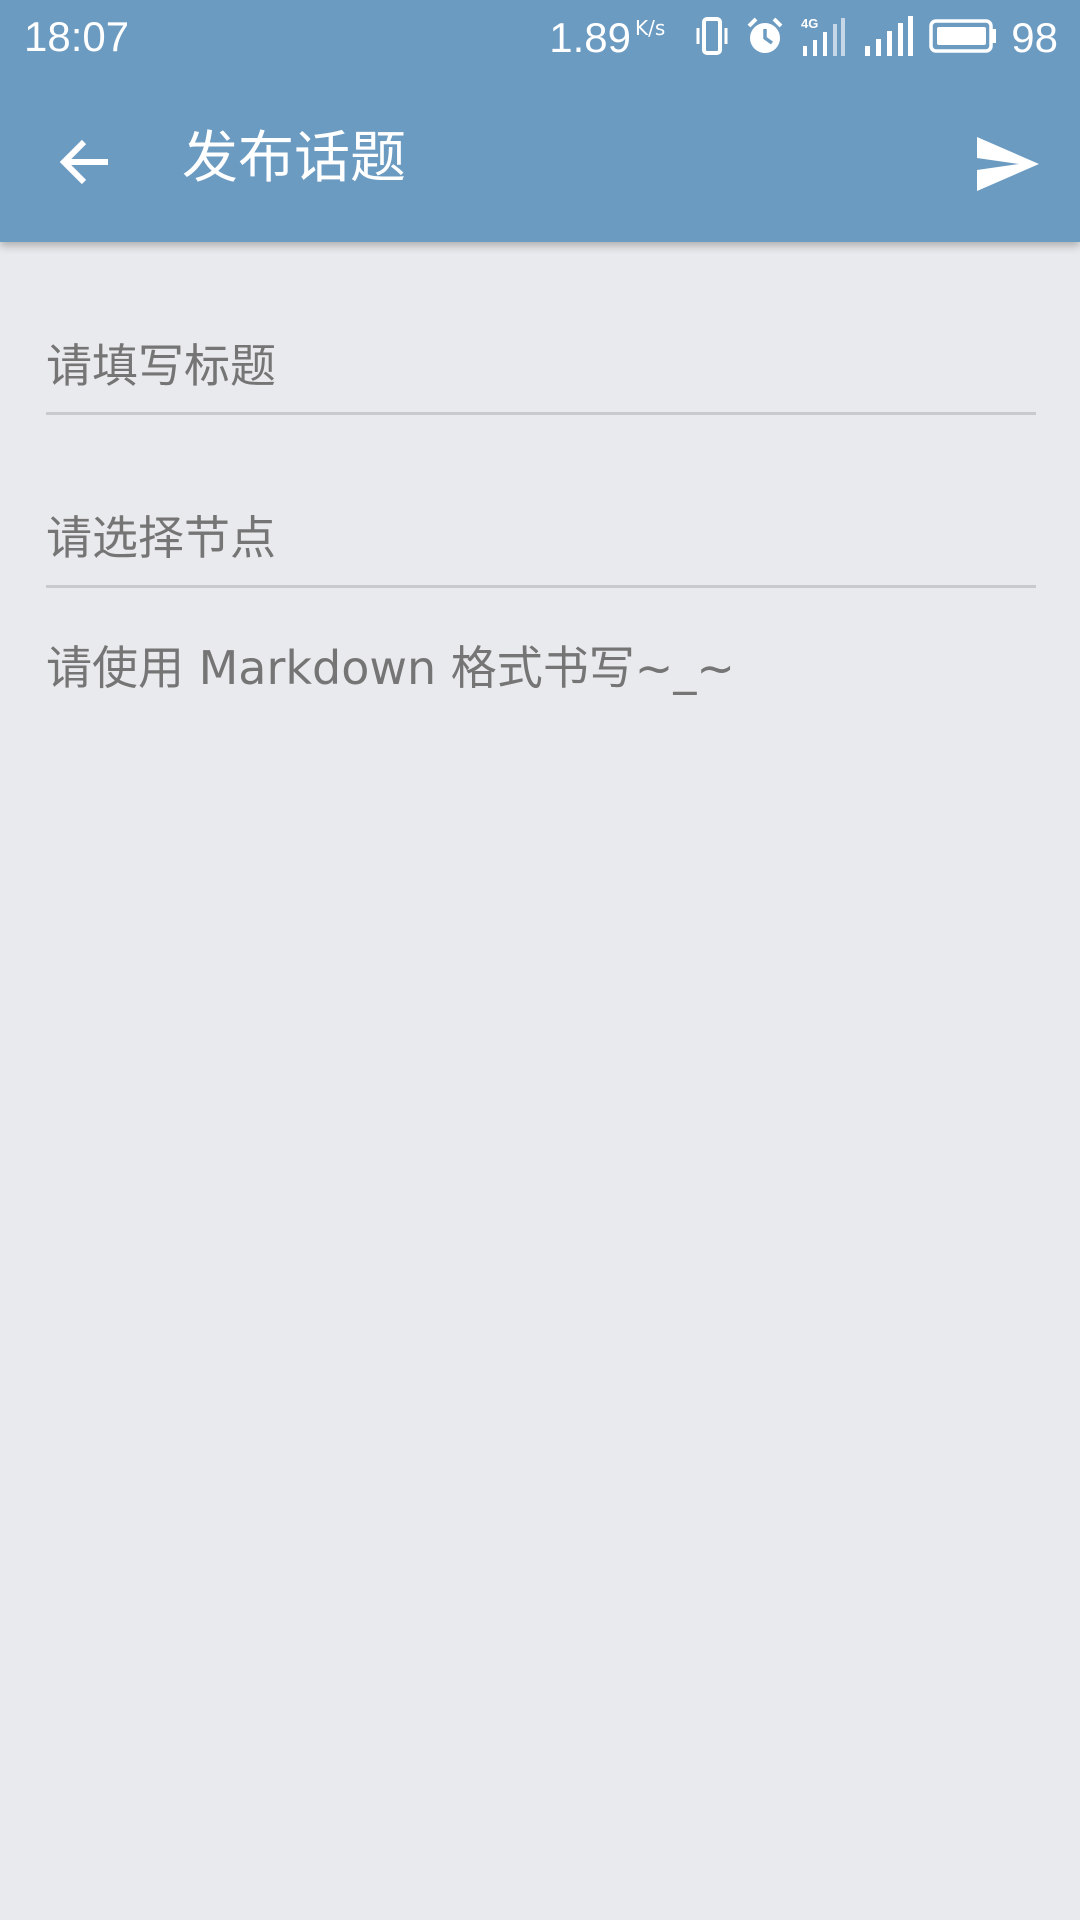 The height and width of the screenshot is (1920, 1080). What do you see at coordinates (294, 158) in the screenshot?
I see `page-title: 发布话题` at bounding box center [294, 158].